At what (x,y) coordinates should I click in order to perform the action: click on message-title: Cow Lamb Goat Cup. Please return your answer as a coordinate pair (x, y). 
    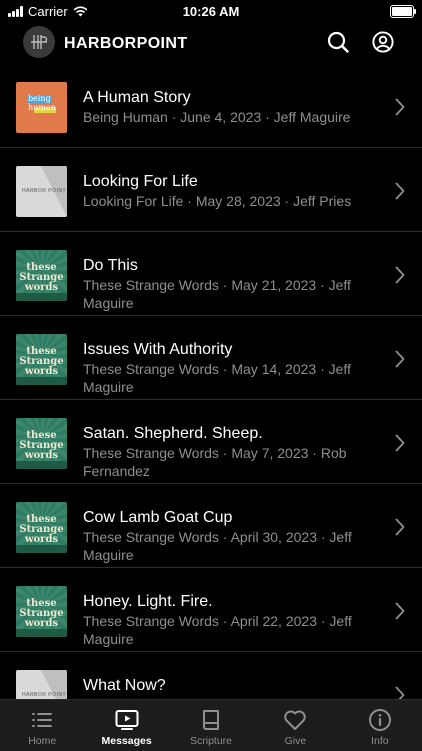
    Looking at the image, I should click on (158, 517).